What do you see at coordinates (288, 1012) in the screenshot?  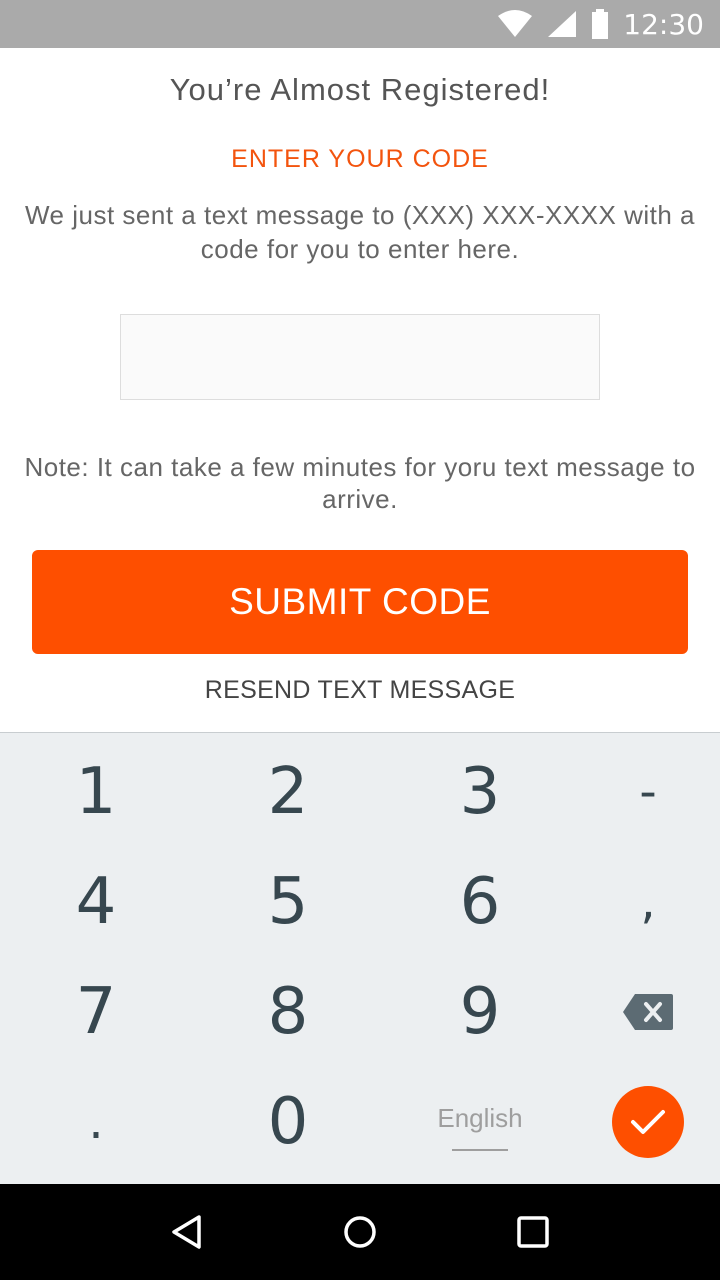 I see `key-8: 8` at bounding box center [288, 1012].